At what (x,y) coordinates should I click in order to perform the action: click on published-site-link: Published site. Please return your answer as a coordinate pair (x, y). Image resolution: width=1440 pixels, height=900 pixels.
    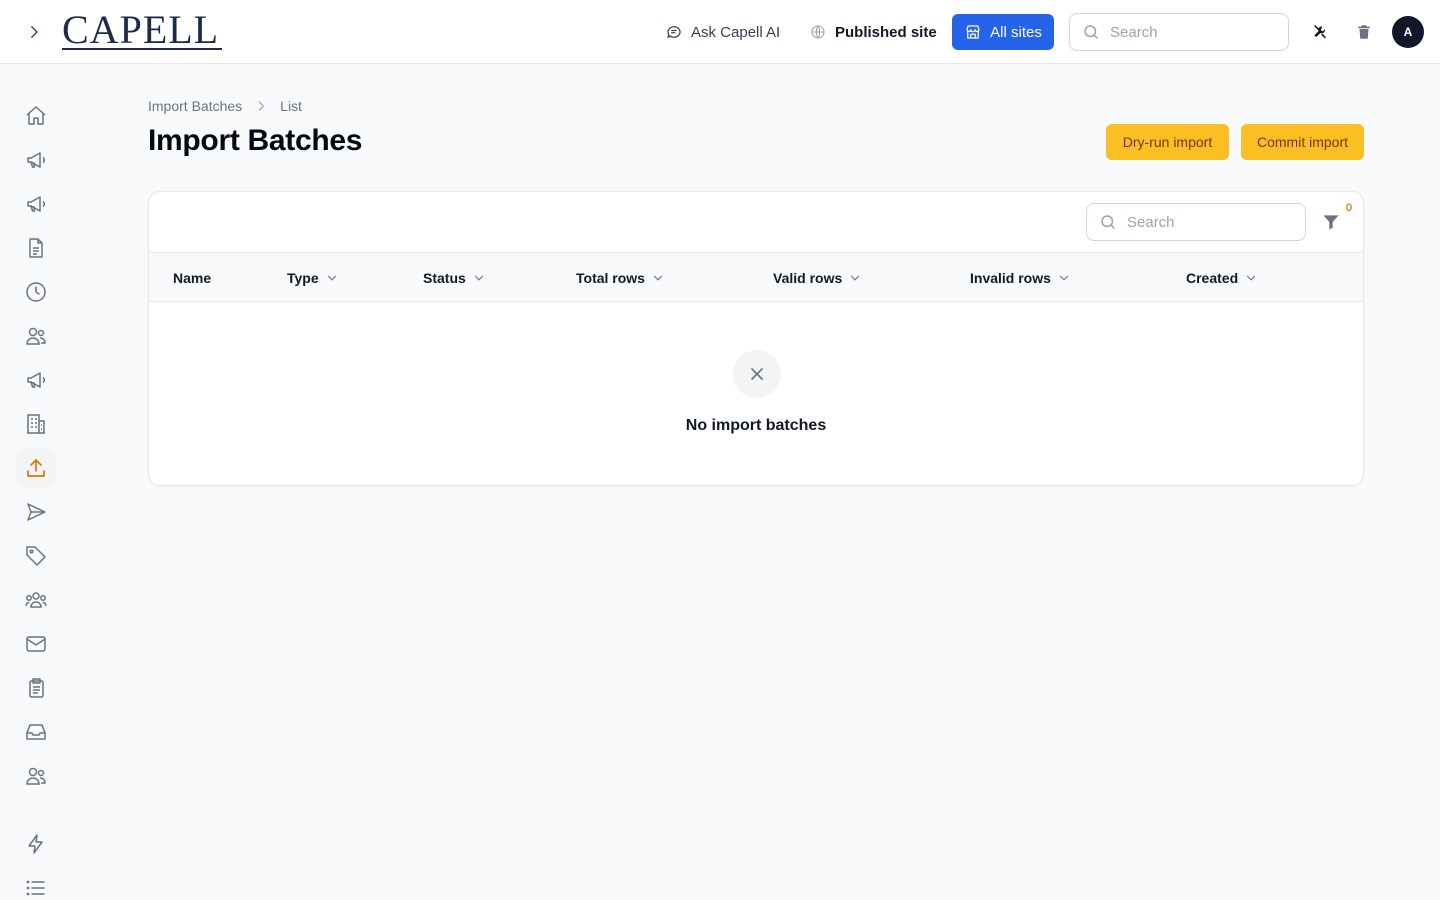
    Looking at the image, I should click on (873, 32).